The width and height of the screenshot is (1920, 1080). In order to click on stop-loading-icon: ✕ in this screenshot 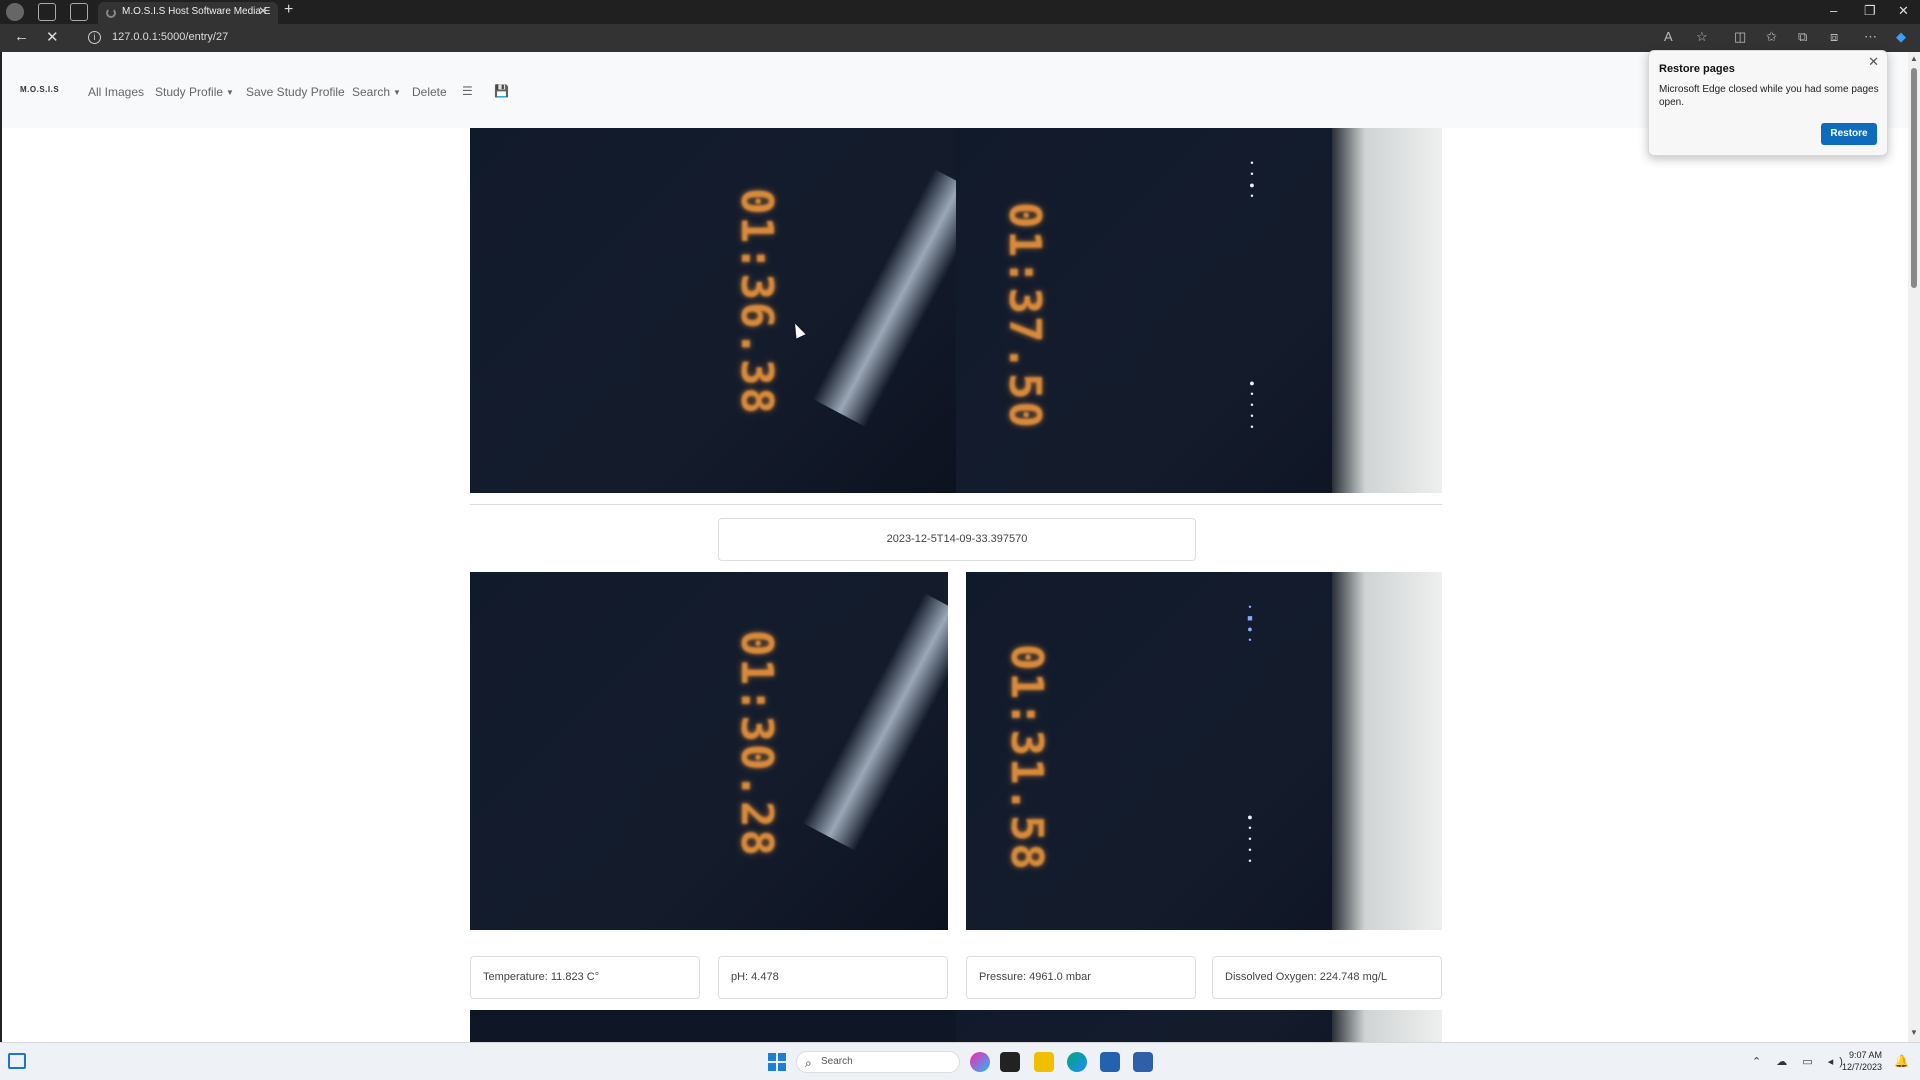, I will do `click(52, 37)`.